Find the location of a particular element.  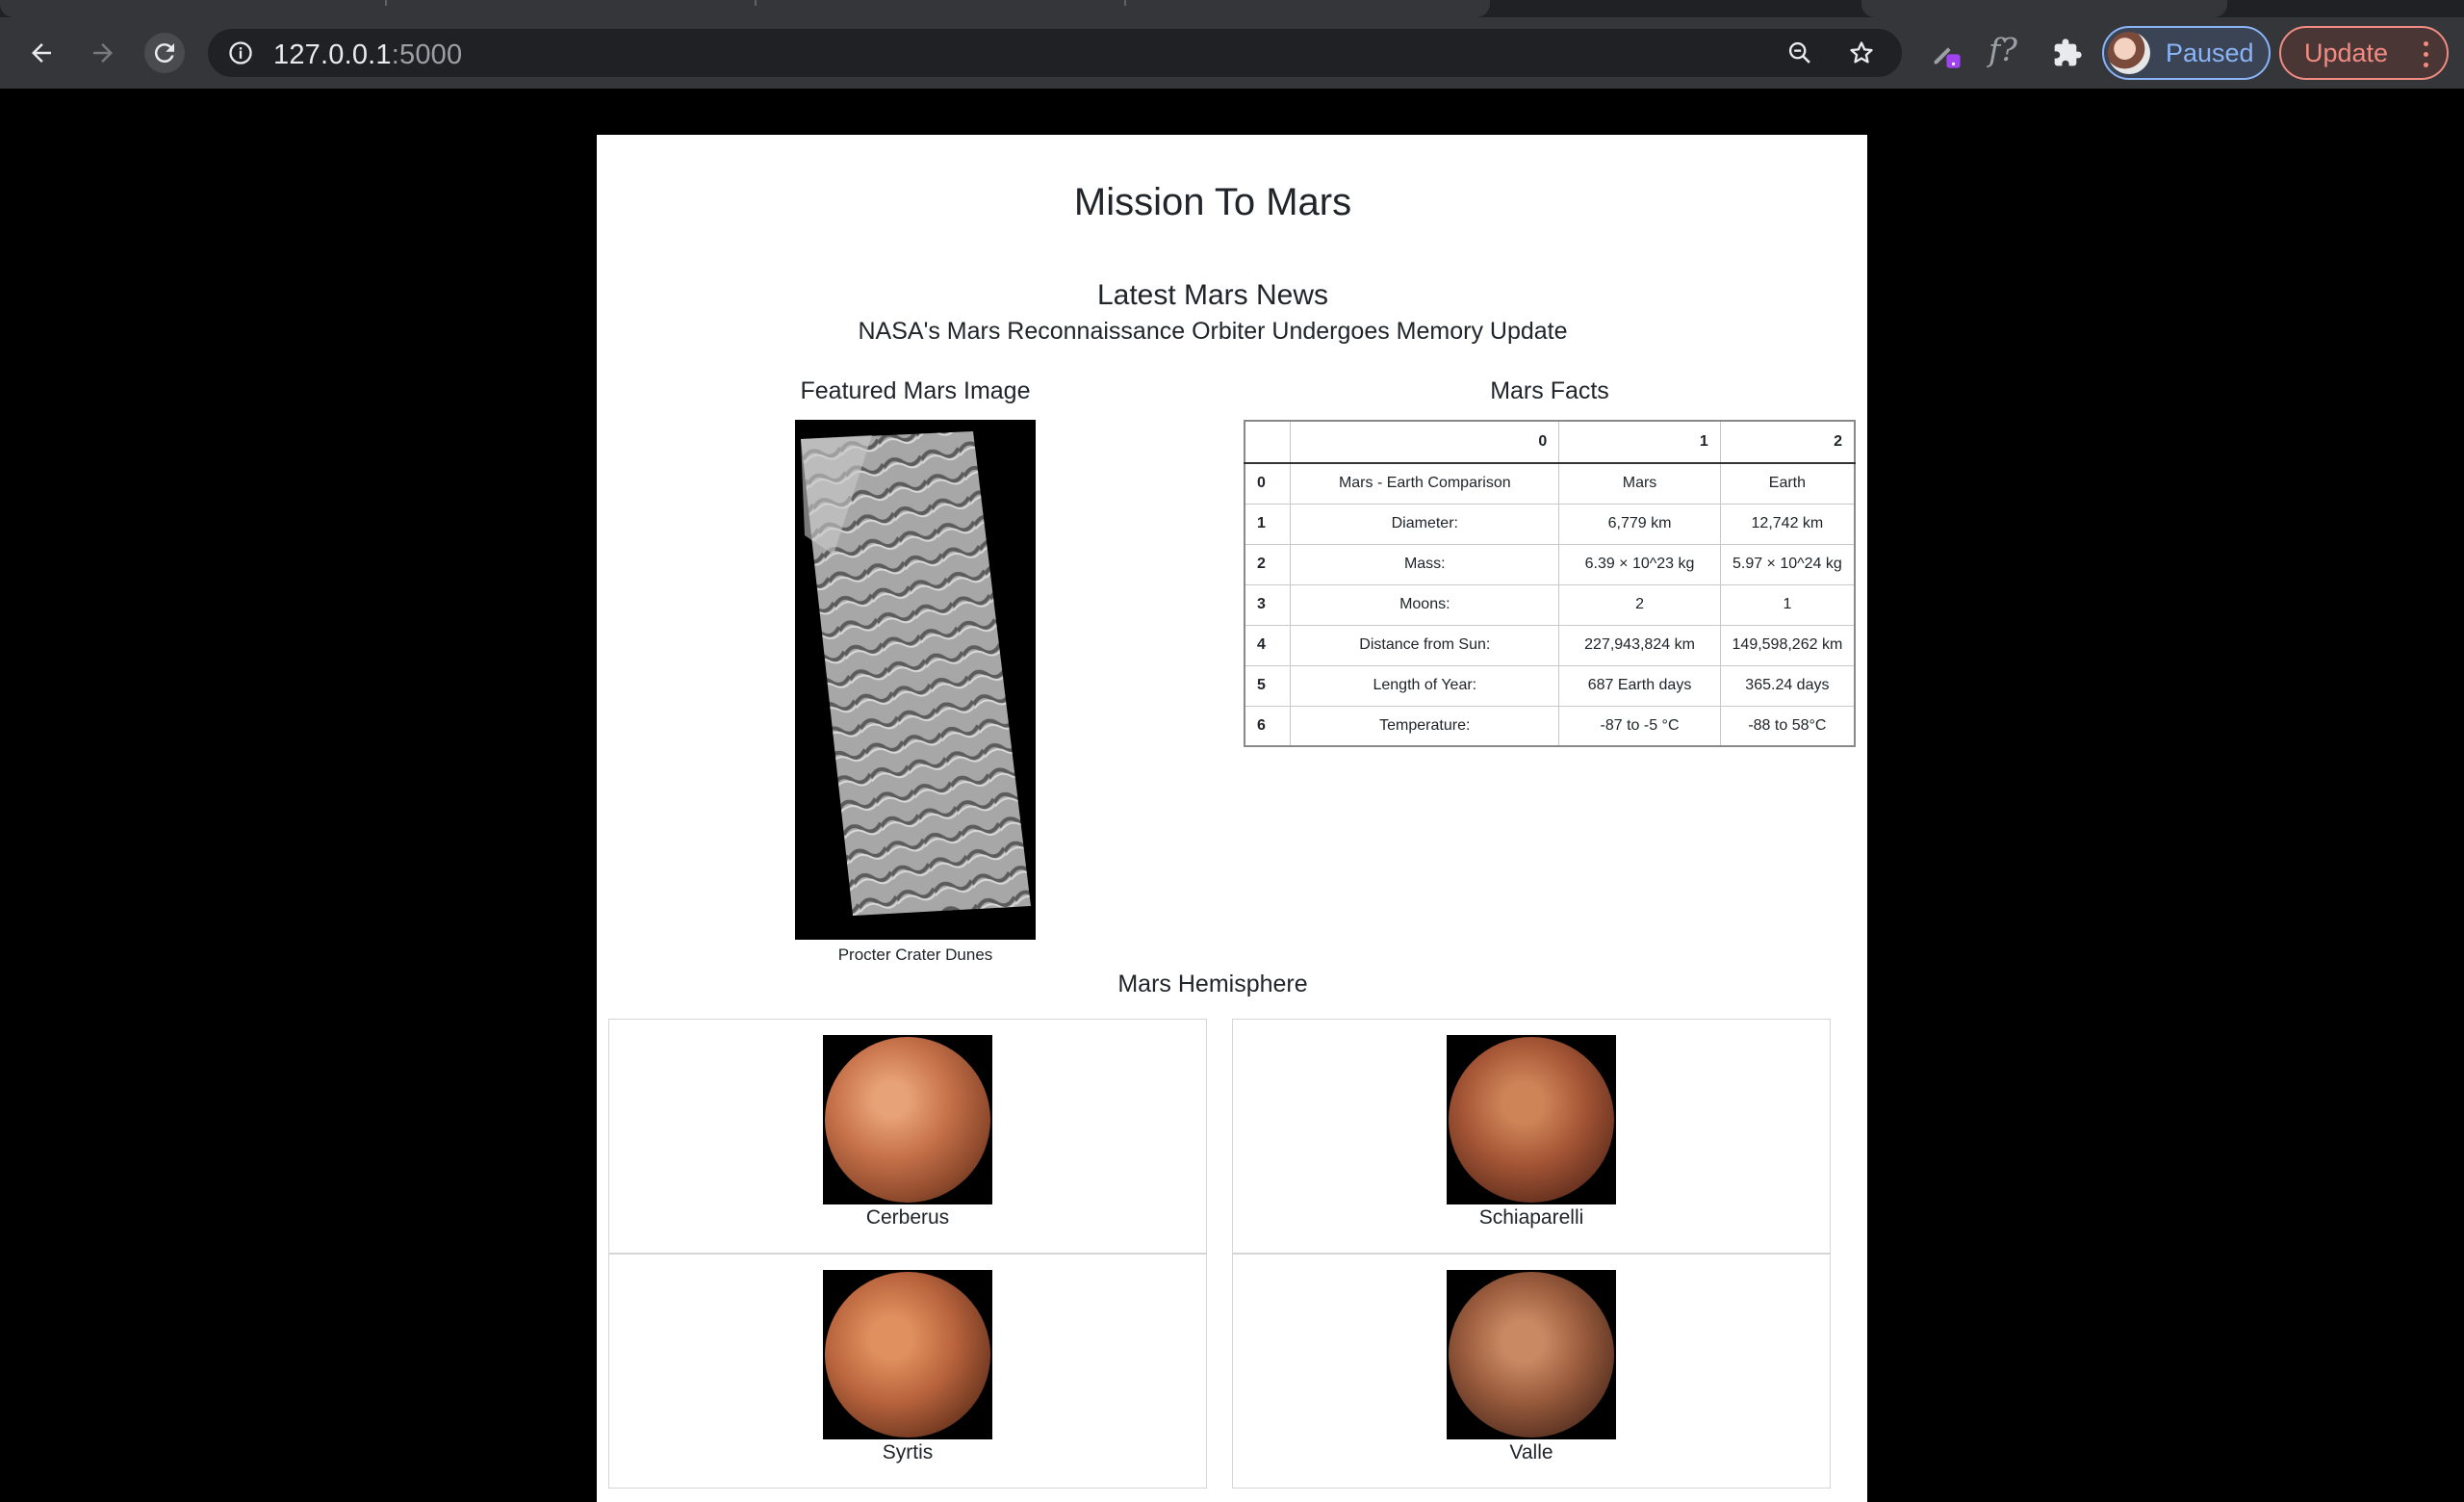

facts-cell-earth: 365.24 days is located at coordinates (1787, 685).